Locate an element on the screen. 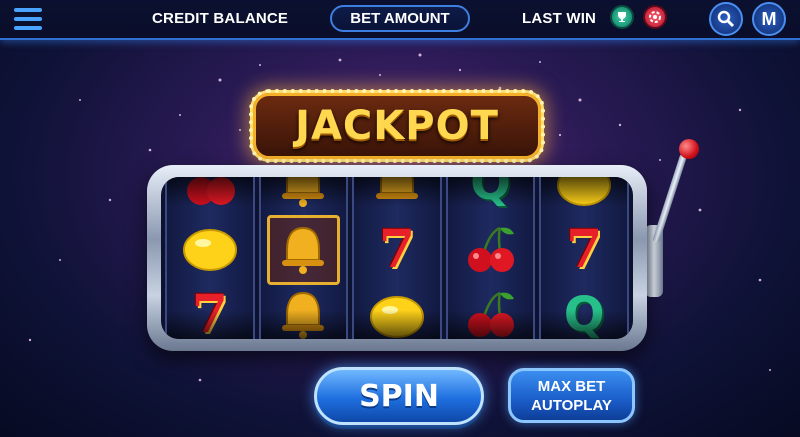 The height and width of the screenshot is (437, 800). max-bet-autoplay-button: MAX BET AUTOPLAY is located at coordinates (571, 395).